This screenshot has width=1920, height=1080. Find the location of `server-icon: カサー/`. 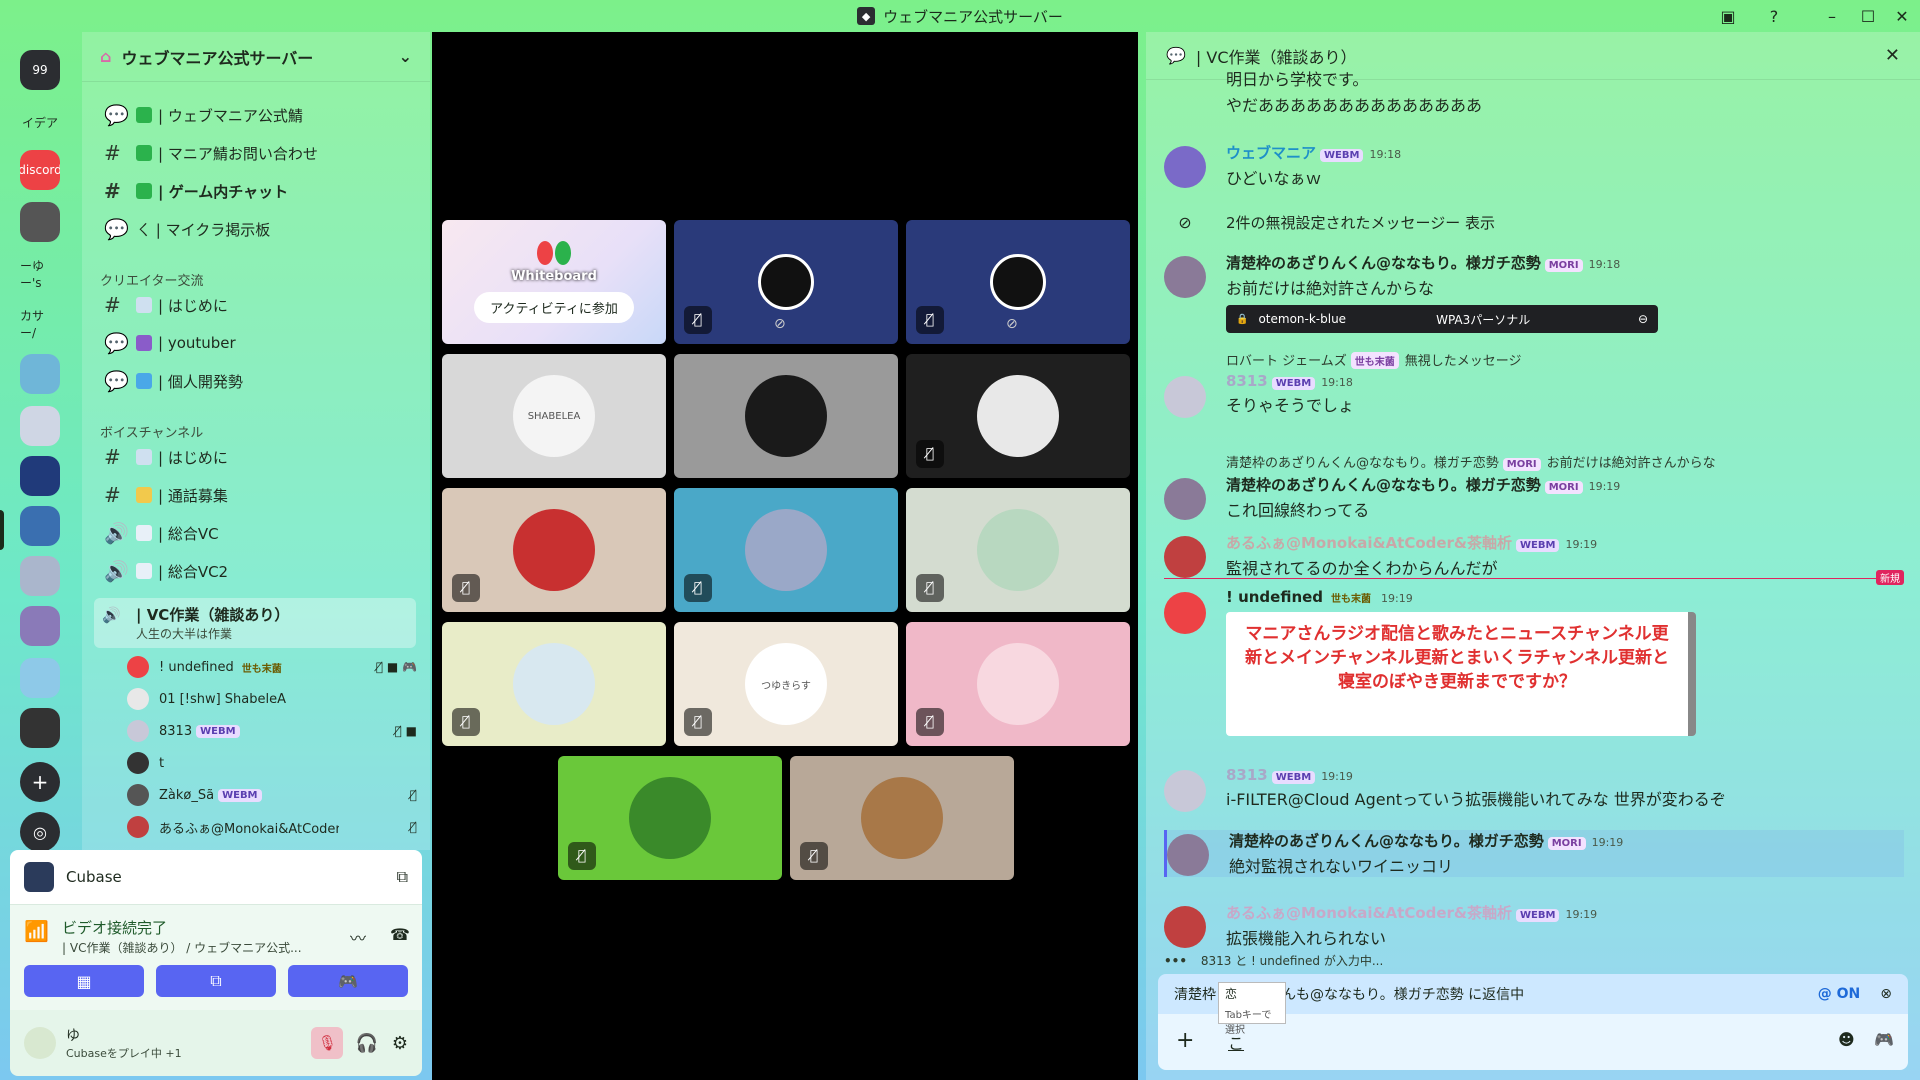

server-icon: カサー/ is located at coordinates (40, 324).